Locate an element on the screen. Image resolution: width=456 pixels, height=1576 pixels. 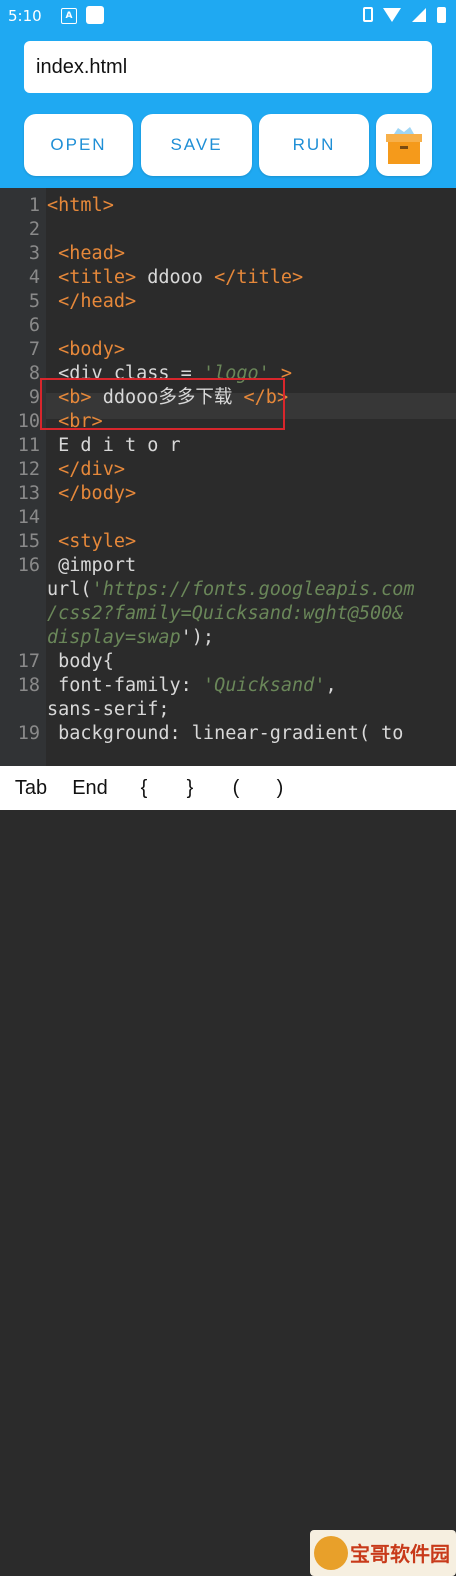
line-number: 4 is located at coordinates (34, 277).